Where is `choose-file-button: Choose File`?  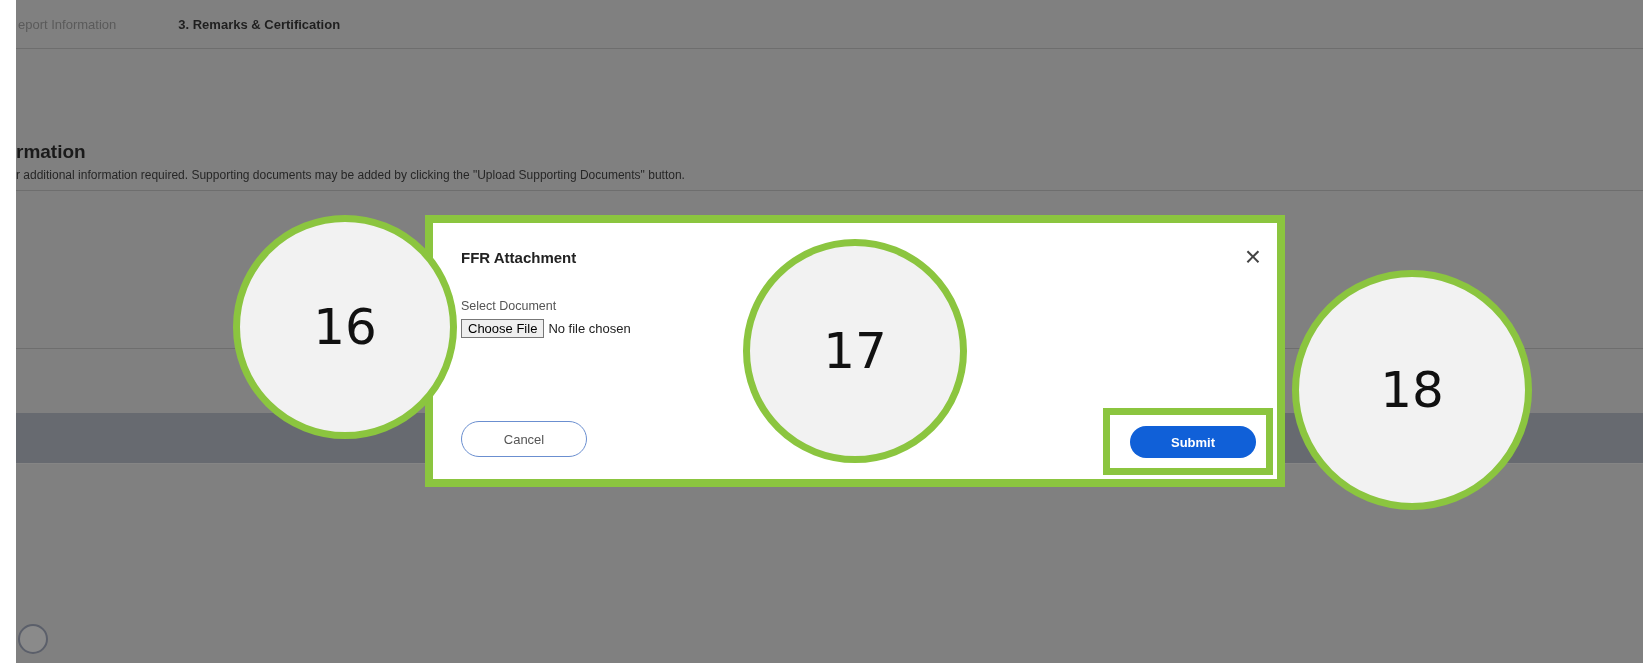
choose-file-button: Choose File is located at coordinates (503, 328).